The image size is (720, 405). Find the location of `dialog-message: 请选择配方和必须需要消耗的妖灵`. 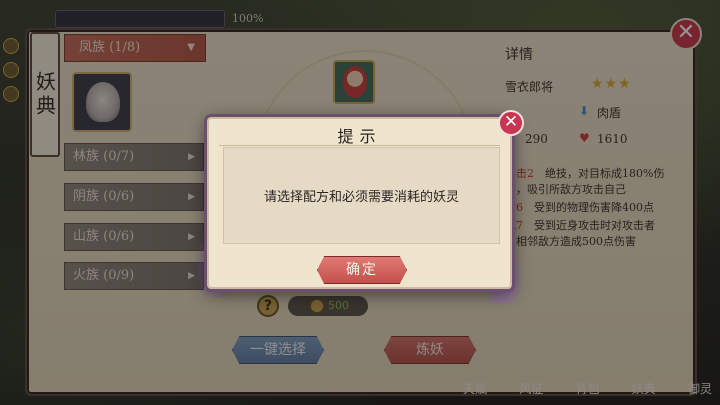

dialog-message: 请选择配方和必须需要消耗的妖灵 is located at coordinates (361, 195).